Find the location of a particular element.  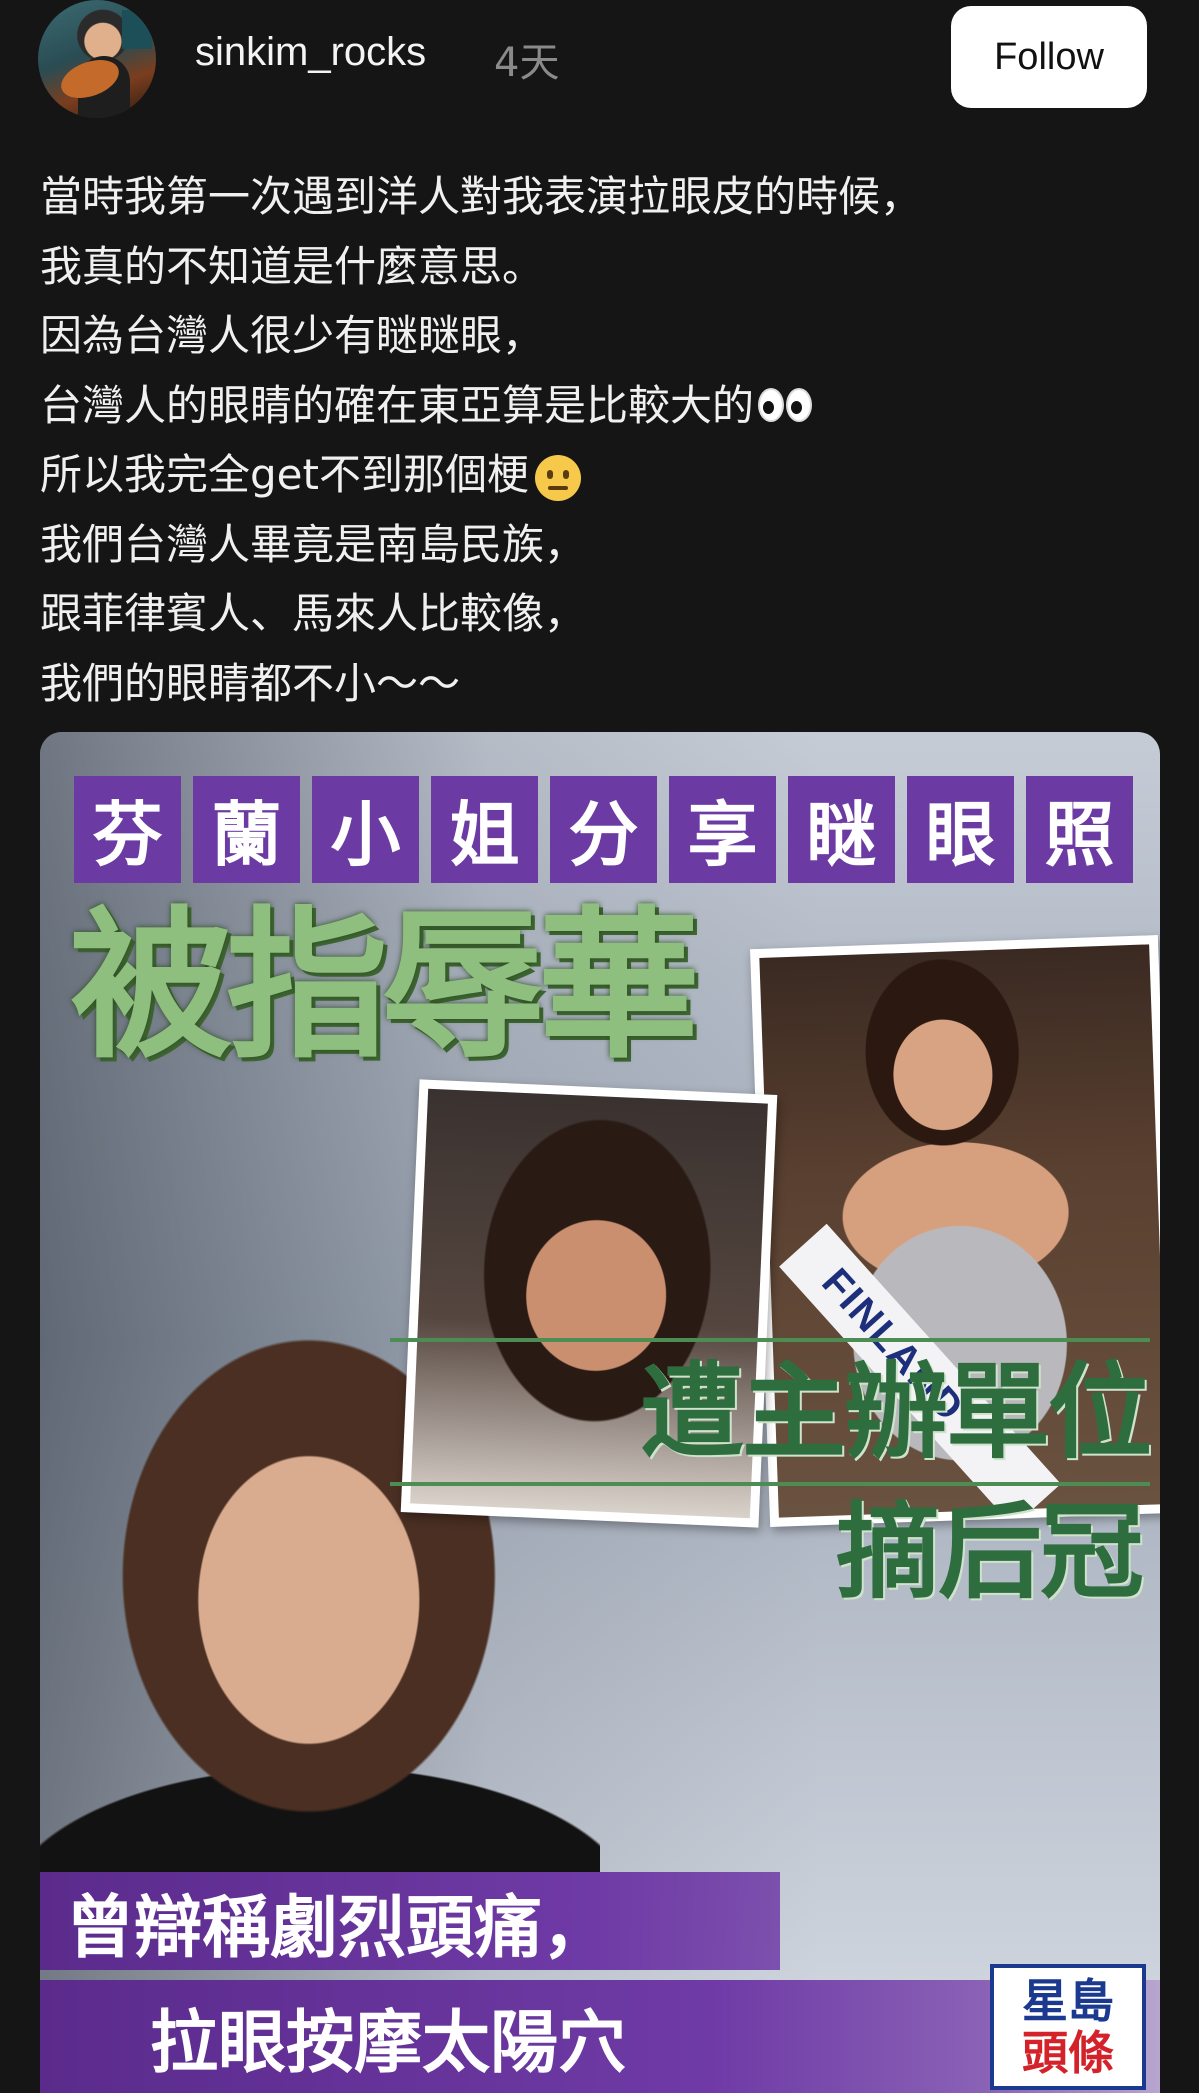

user-avatar is located at coordinates (97, 59).